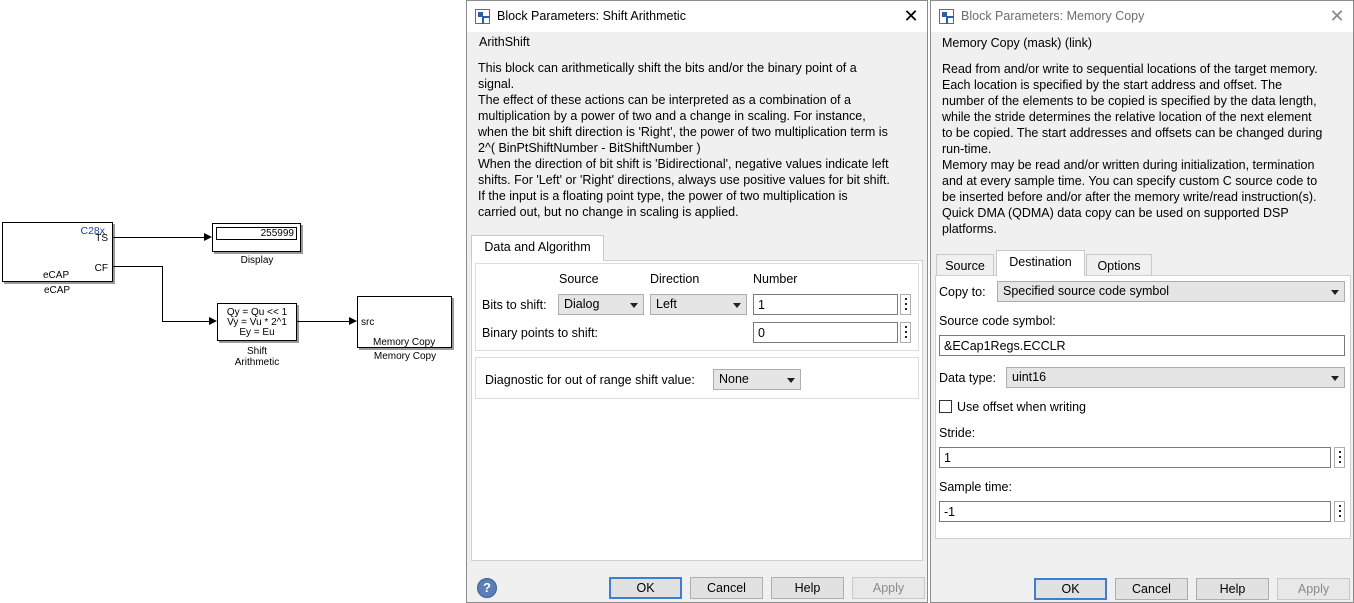 This screenshot has height=603, width=1354. Describe the element at coordinates (1151, 589) in the screenshot. I see `memcopy-cancel-button: Cancel` at that location.